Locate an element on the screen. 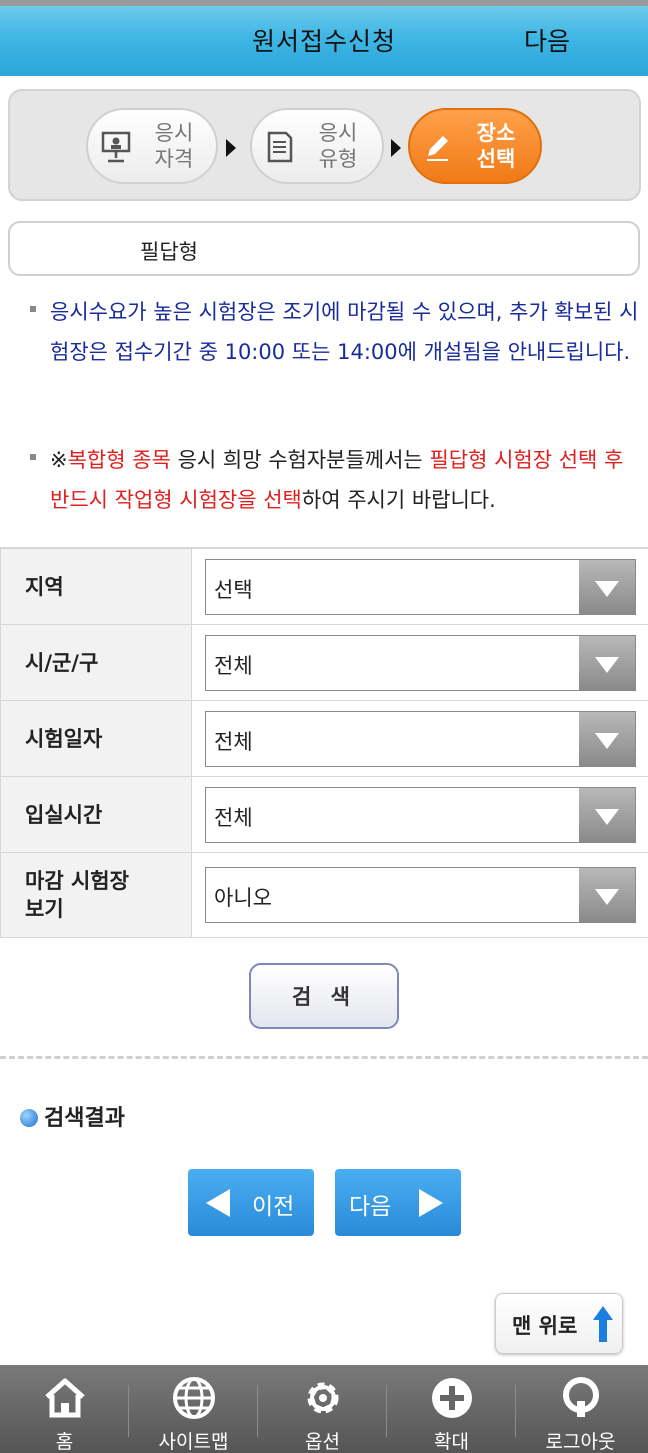  tab-zoom: 확대 is located at coordinates (451, 1409).